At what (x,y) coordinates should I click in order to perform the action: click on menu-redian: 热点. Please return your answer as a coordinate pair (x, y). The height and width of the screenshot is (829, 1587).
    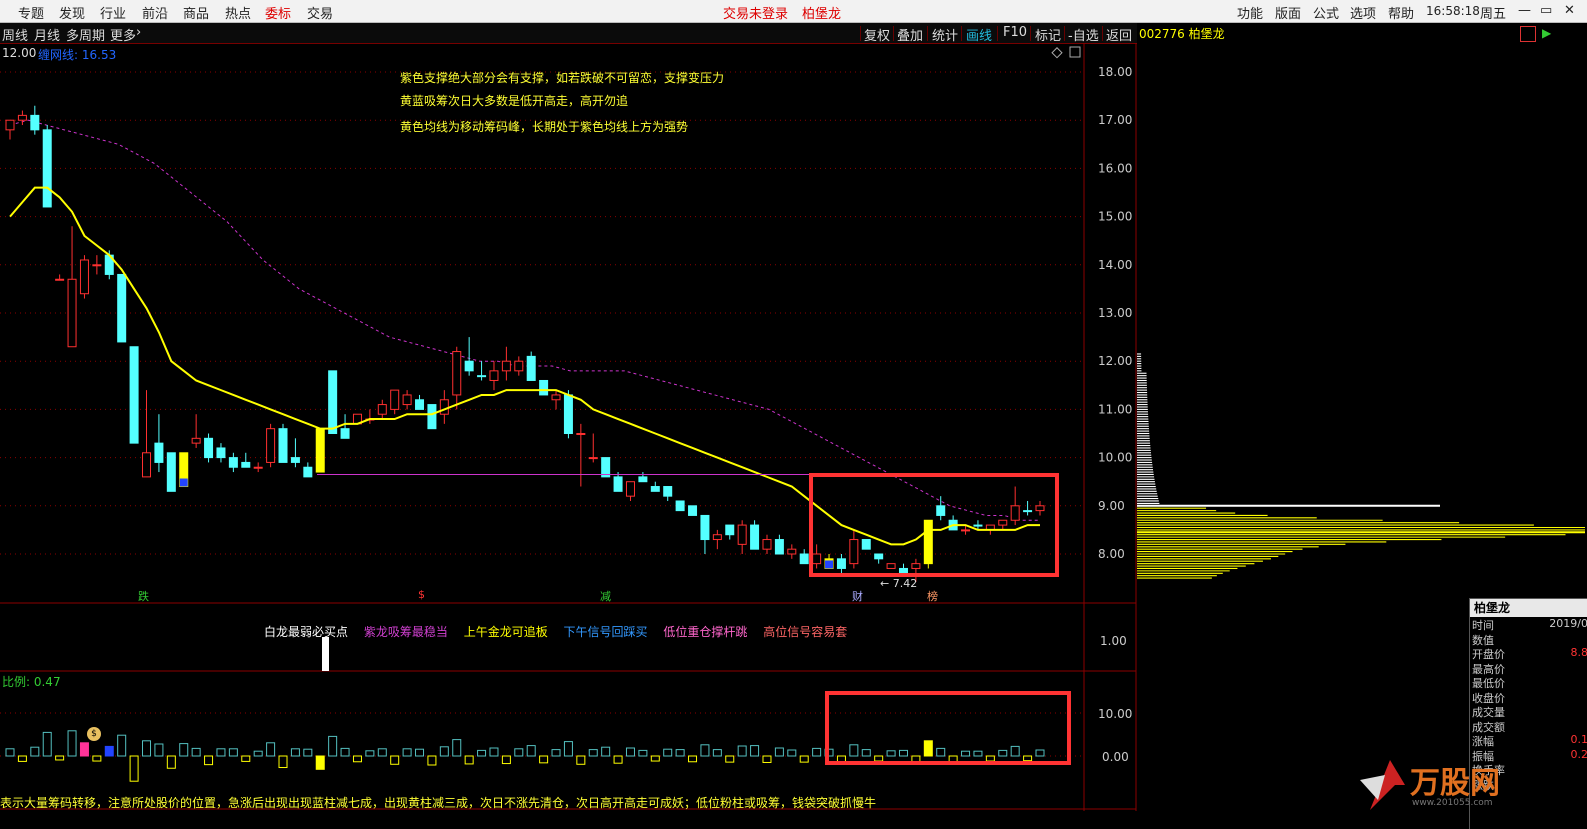
    Looking at the image, I should click on (238, 12).